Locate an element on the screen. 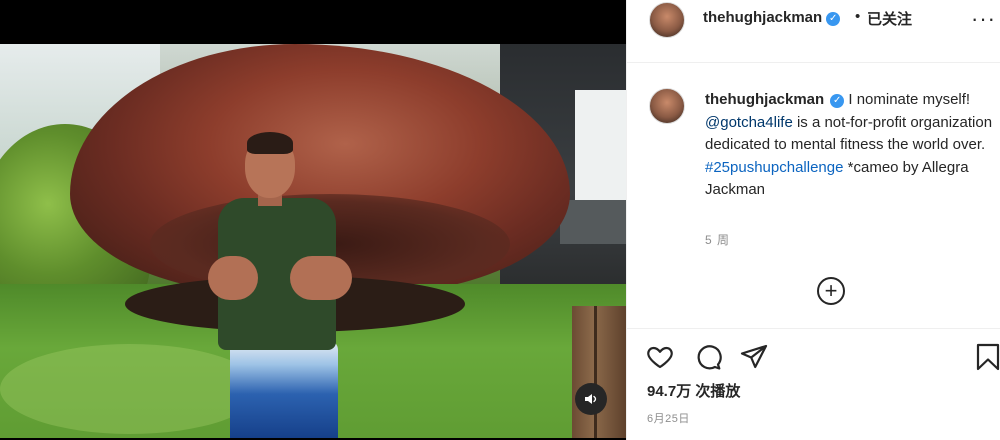  action-bar is located at coordinates (813, 358).